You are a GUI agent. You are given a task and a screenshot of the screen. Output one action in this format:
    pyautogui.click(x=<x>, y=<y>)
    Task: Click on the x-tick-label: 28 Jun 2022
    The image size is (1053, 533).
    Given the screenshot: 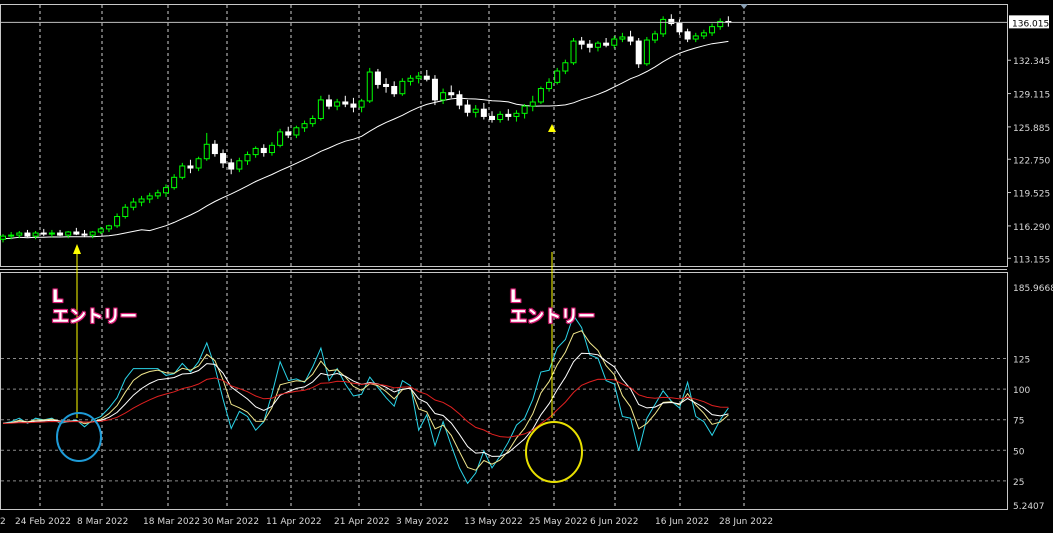 What is the action you would take?
    pyautogui.click(x=746, y=522)
    